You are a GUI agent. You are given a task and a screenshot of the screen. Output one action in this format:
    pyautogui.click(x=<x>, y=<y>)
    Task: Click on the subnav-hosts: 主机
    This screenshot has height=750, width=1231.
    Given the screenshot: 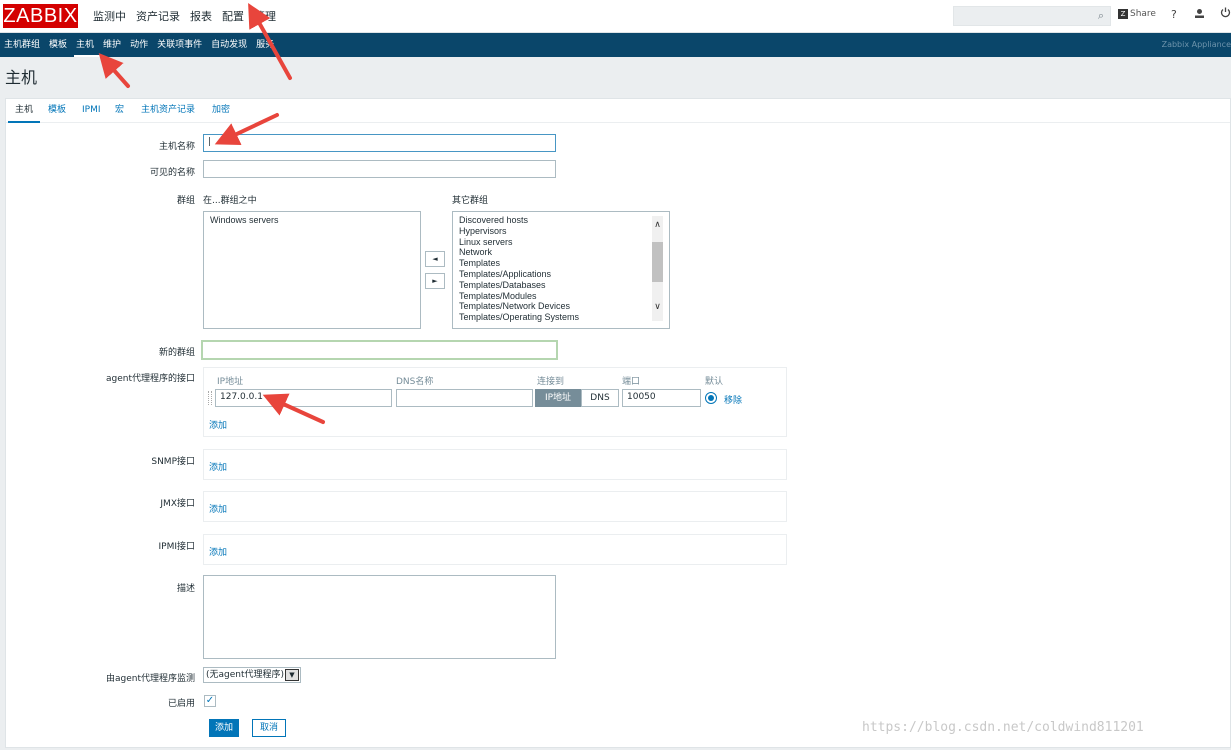 What is the action you would take?
    pyautogui.click(x=87, y=45)
    